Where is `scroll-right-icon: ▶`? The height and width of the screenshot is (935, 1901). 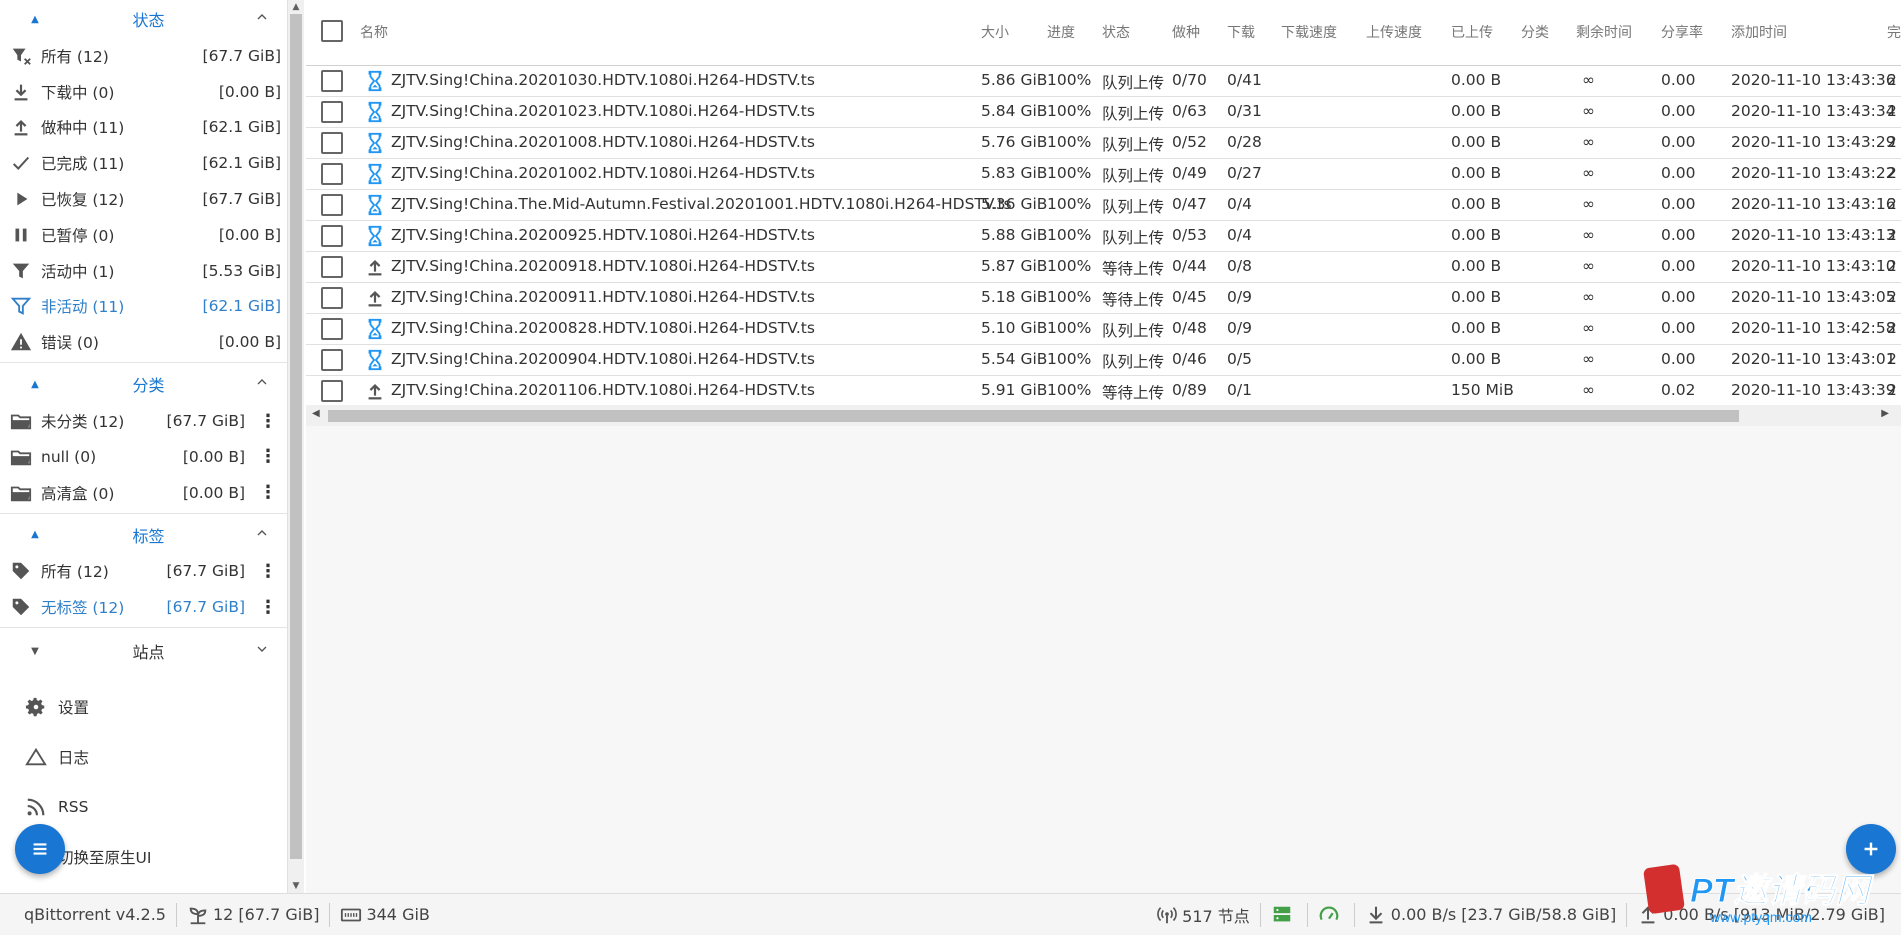
scroll-right-icon: ▶ is located at coordinates (1885, 413).